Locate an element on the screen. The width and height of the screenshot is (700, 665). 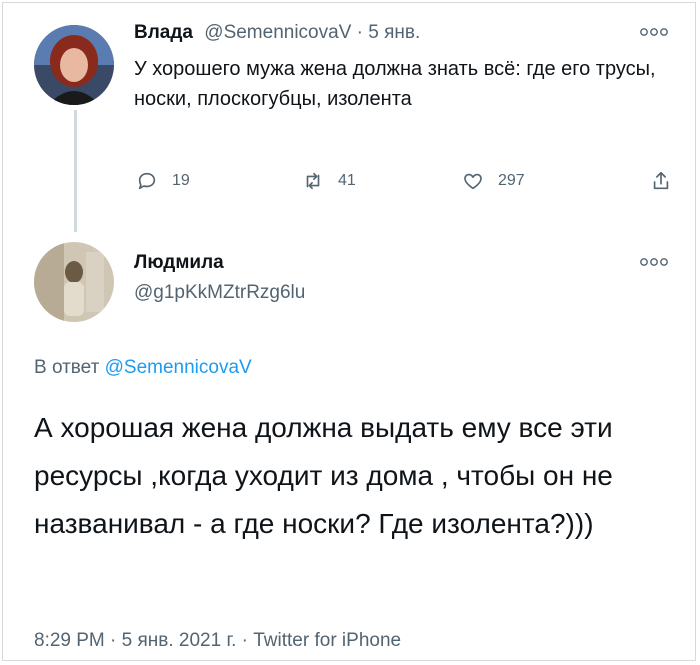
tweet2-author-handle: @g1pKkMZtrRzg6lu is located at coordinates (219, 293).